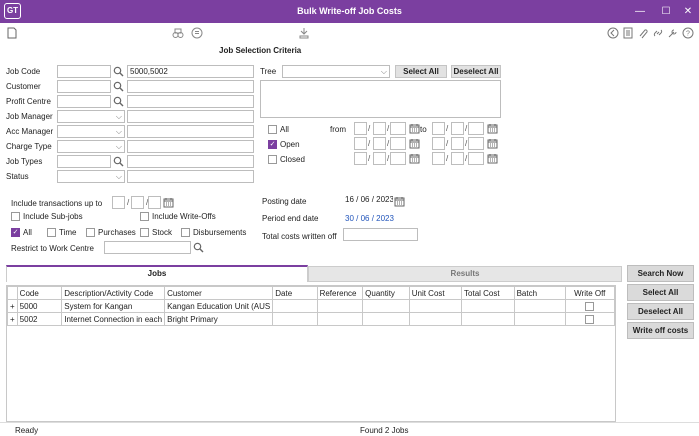  What do you see at coordinates (660, 330) in the screenshot?
I see `write-off-costs-button: Write off costs` at bounding box center [660, 330].